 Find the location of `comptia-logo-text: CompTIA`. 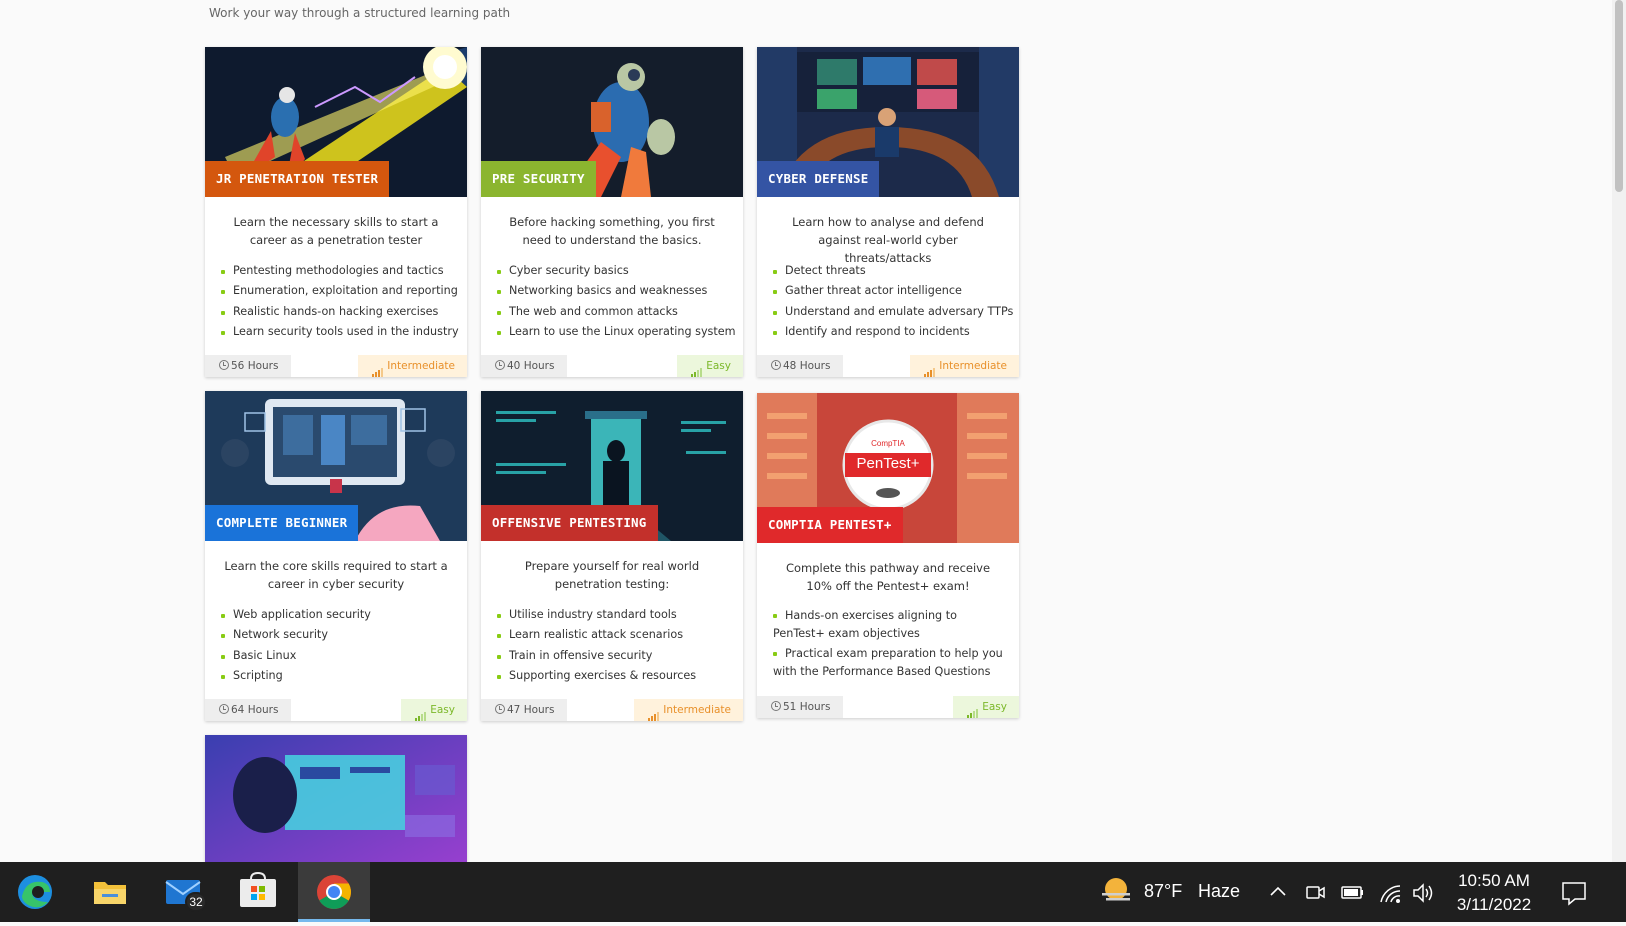

comptia-logo-text: CompTIA is located at coordinates (888, 443).